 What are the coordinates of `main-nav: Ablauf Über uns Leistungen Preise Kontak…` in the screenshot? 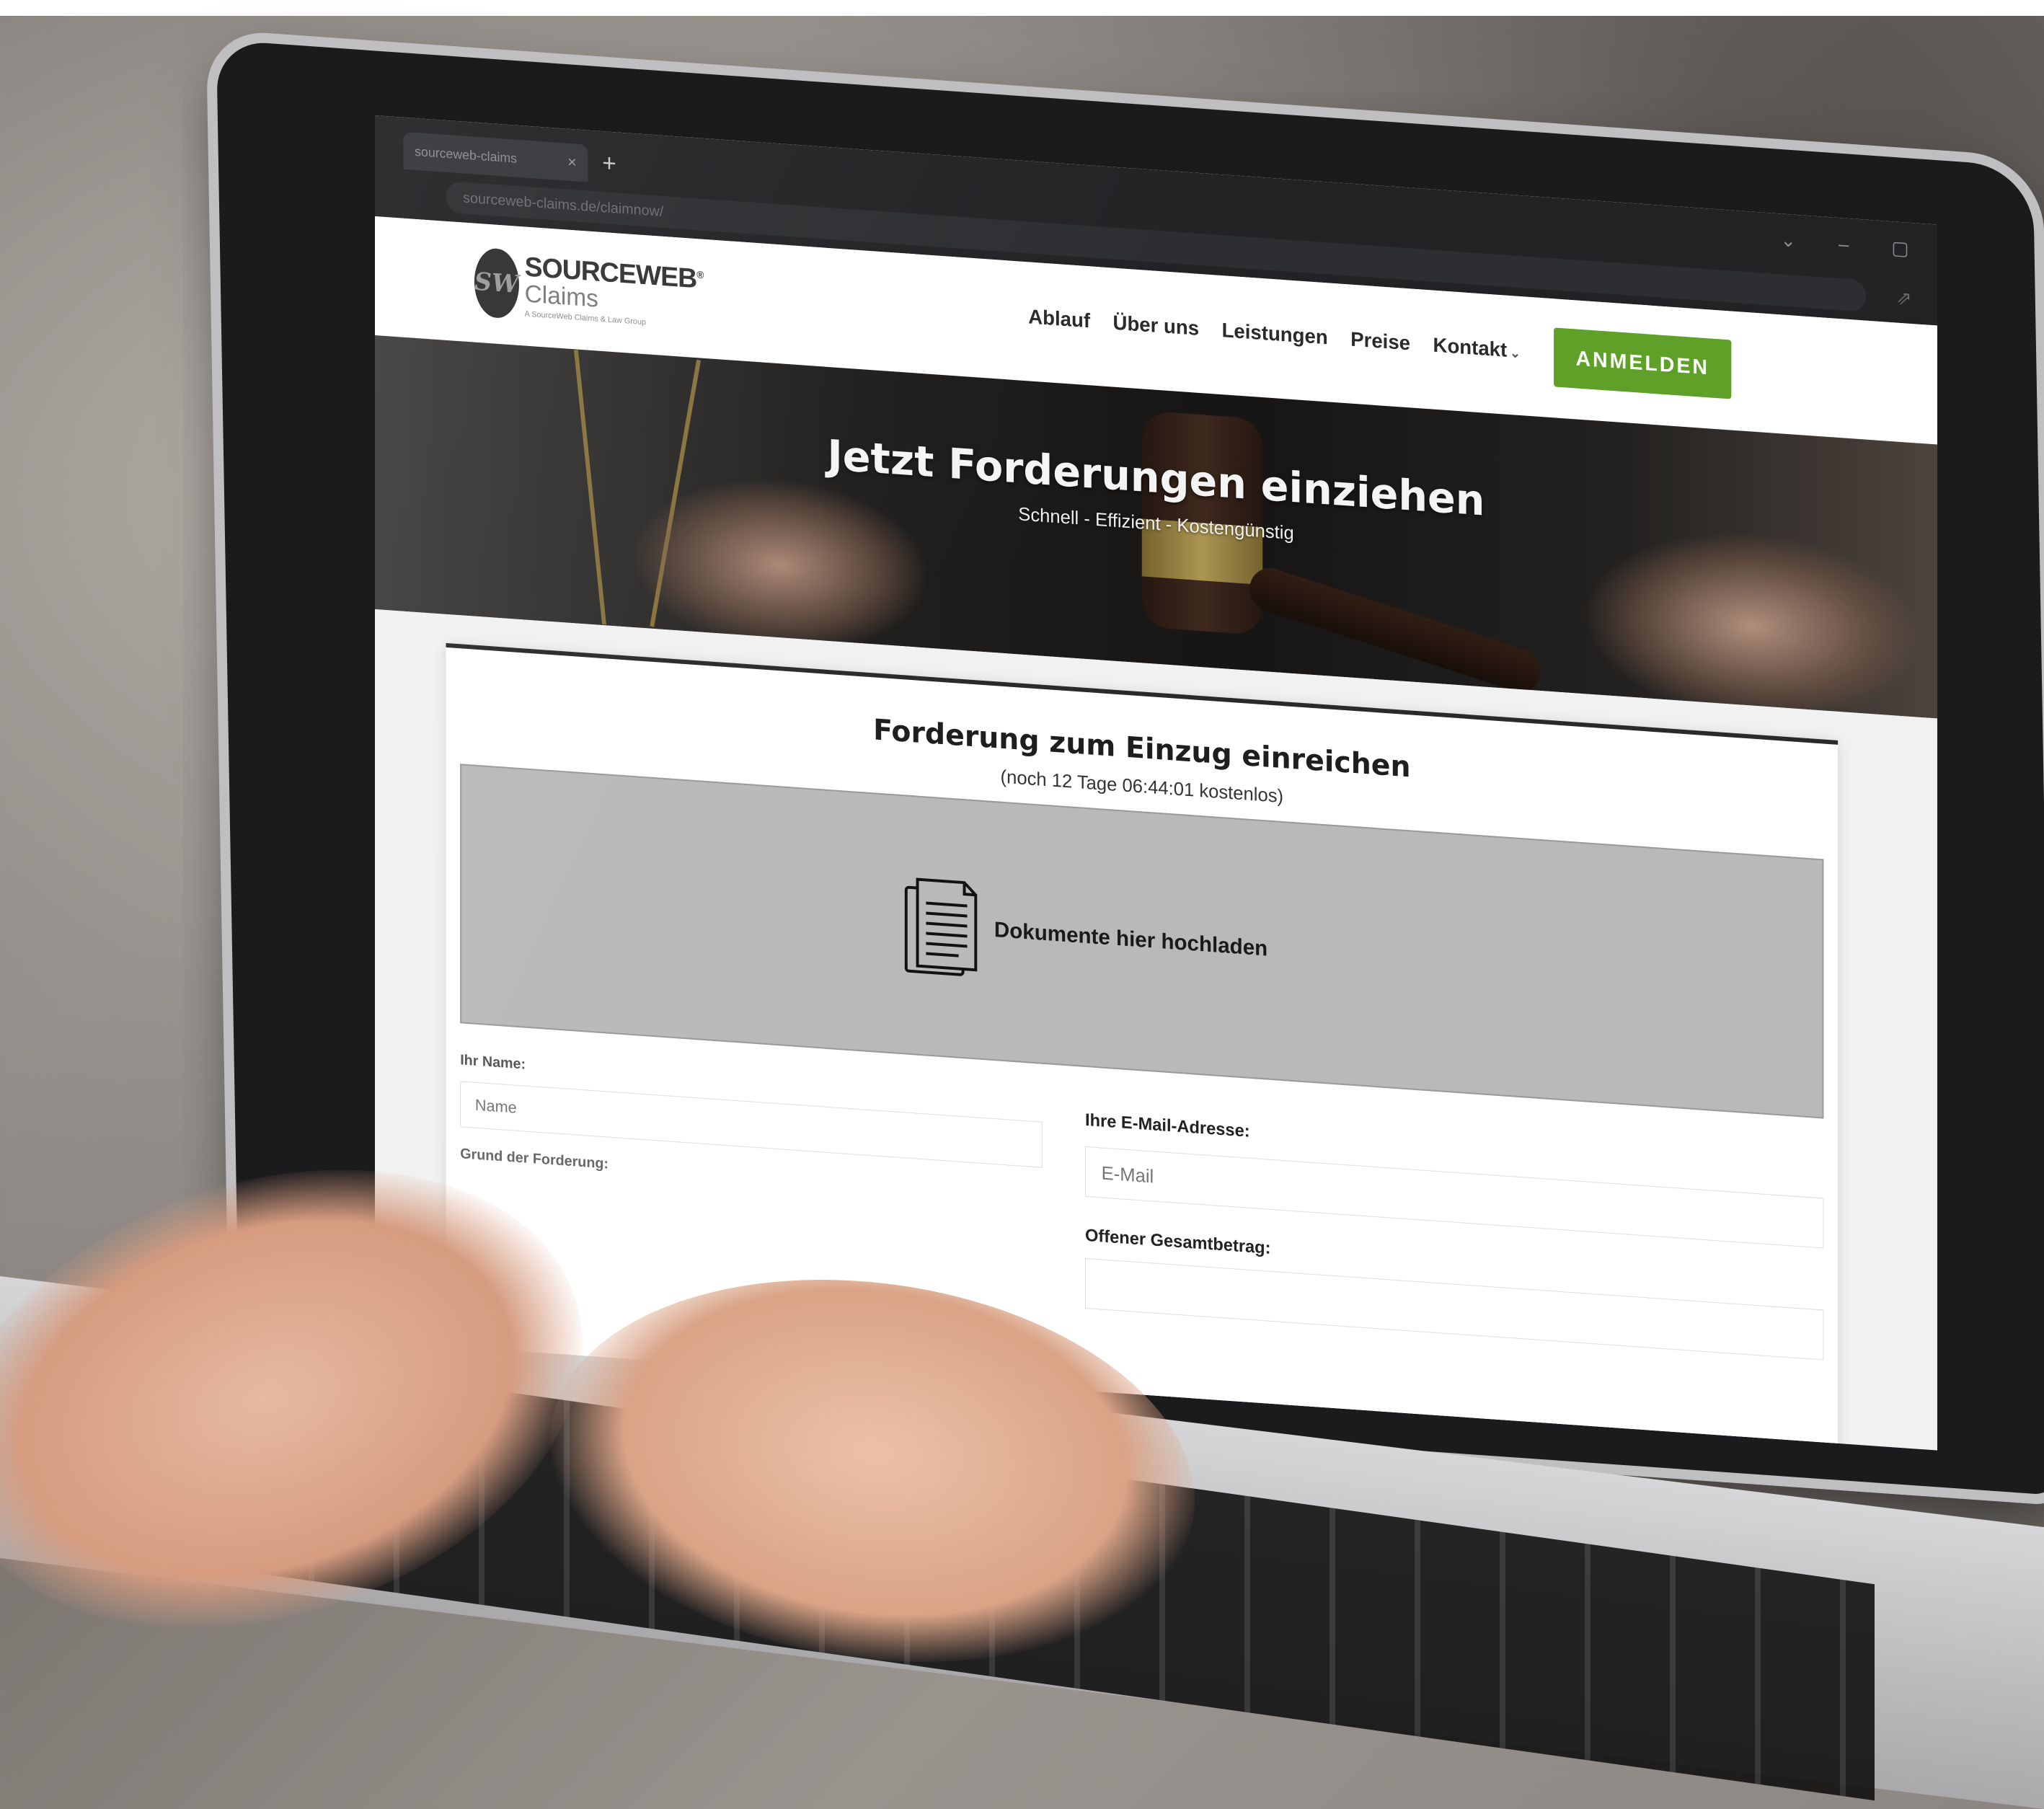 It's located at (1274, 334).